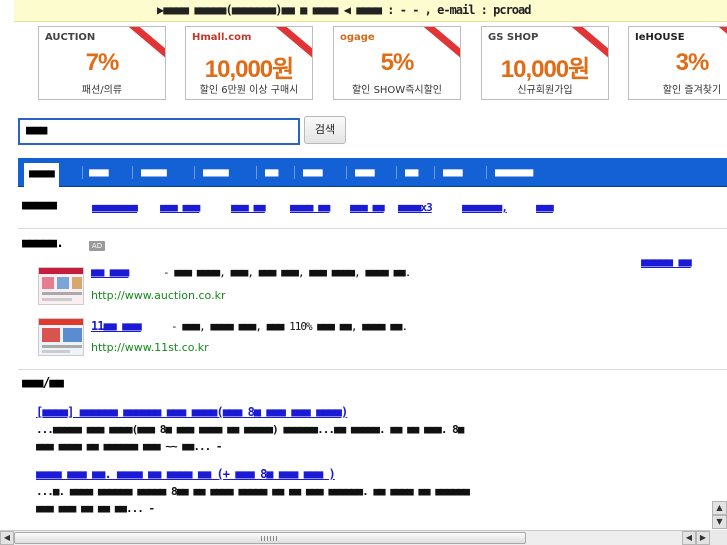 The image size is (727, 545). What do you see at coordinates (666, 262) in the screenshot?
I see `sponsored-more-link: ■■■■■ ■■` at bounding box center [666, 262].